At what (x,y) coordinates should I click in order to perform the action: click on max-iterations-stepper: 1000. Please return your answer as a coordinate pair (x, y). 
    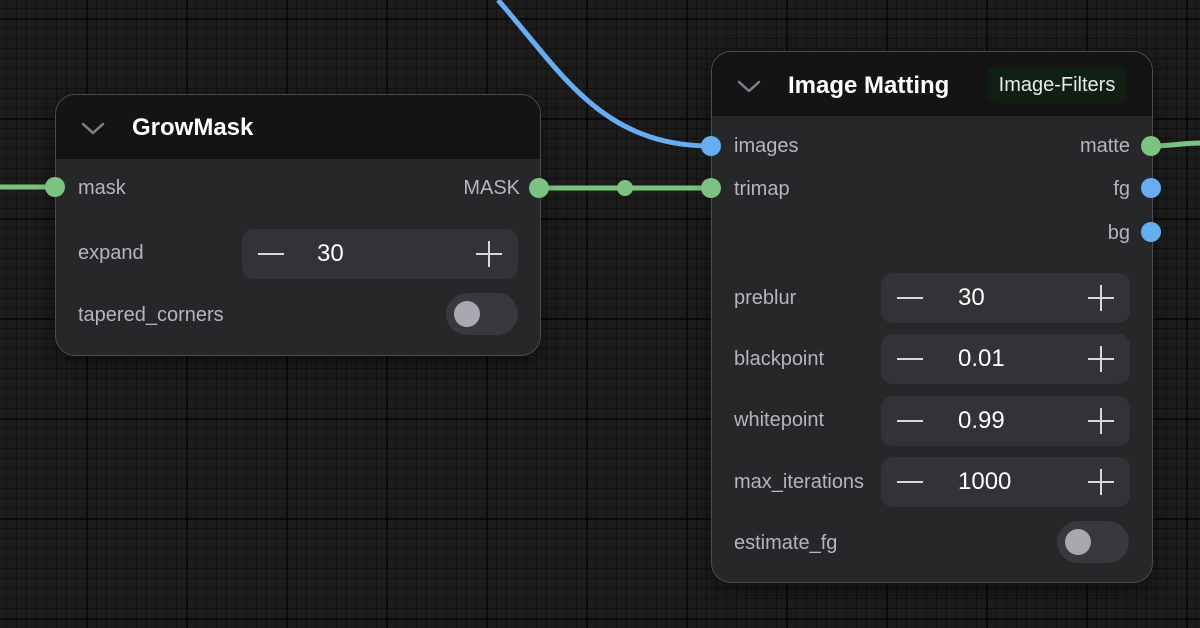
    Looking at the image, I should click on (1005, 482).